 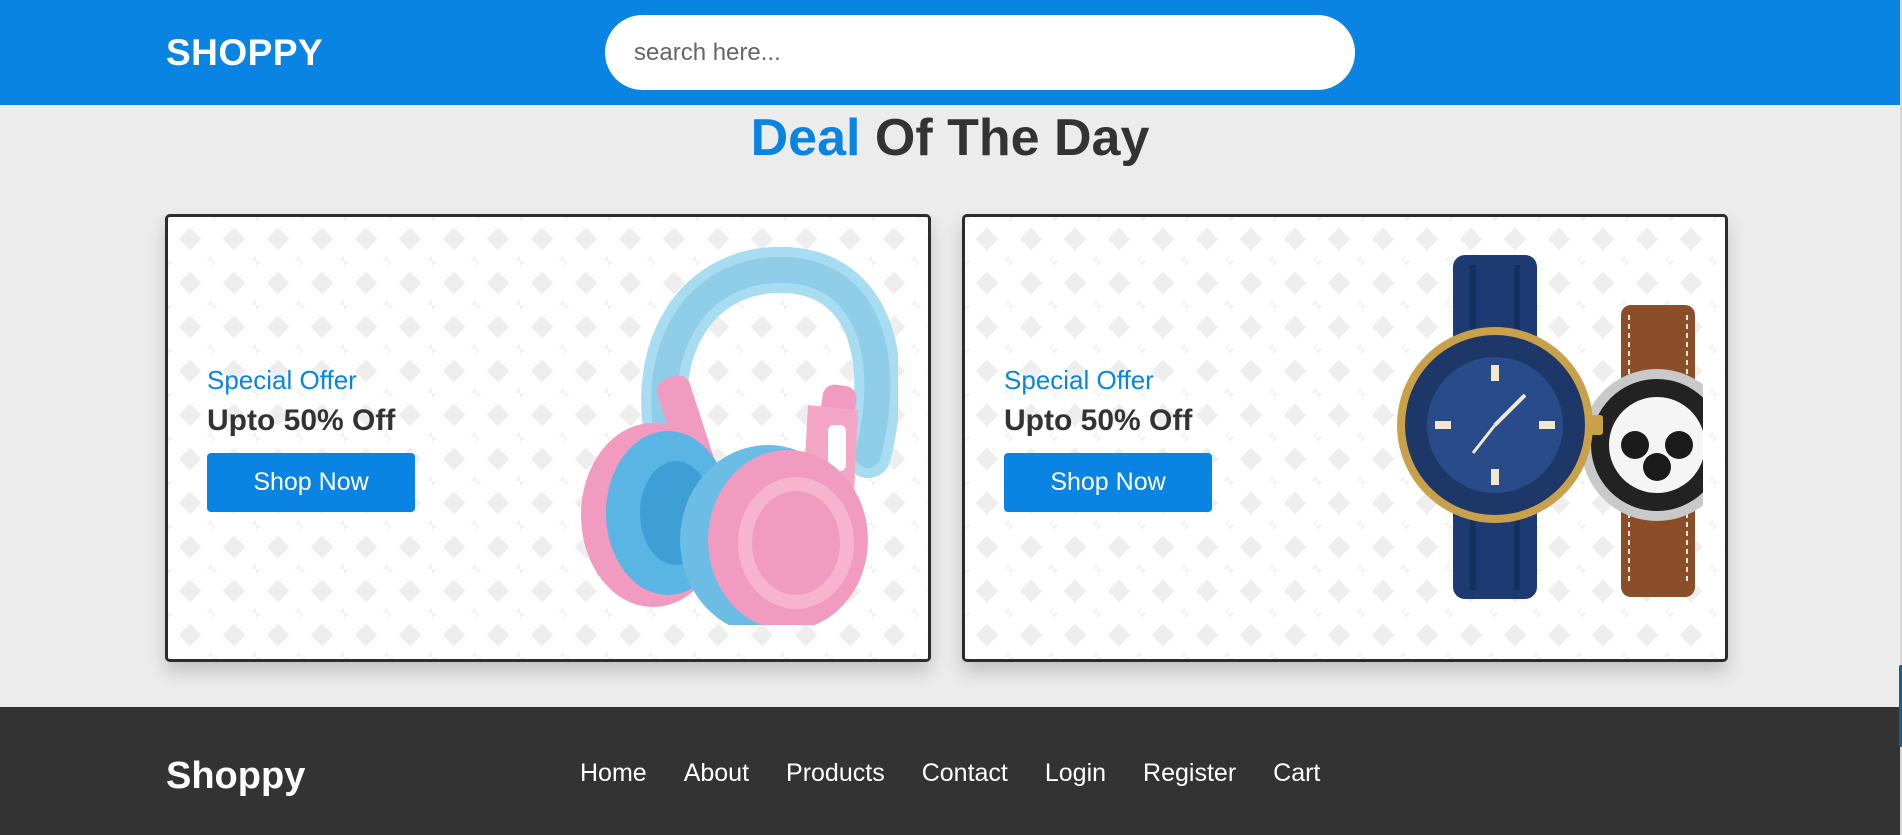 I want to click on search-input, so click(x=980, y=52).